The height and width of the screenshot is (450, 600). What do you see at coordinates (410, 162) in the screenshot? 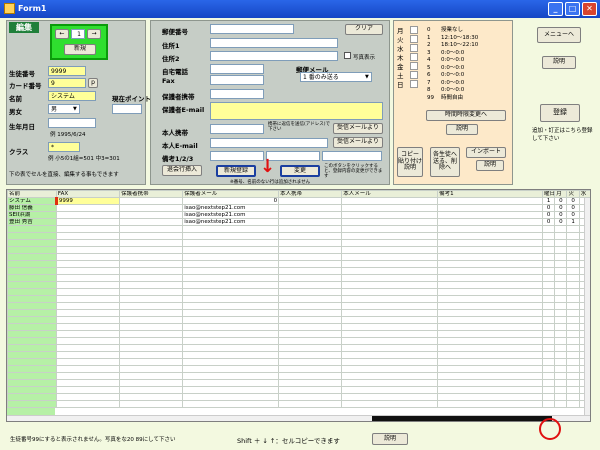
I see `copy-paste-button: コピー 貼り付け 説明` at bounding box center [410, 162].